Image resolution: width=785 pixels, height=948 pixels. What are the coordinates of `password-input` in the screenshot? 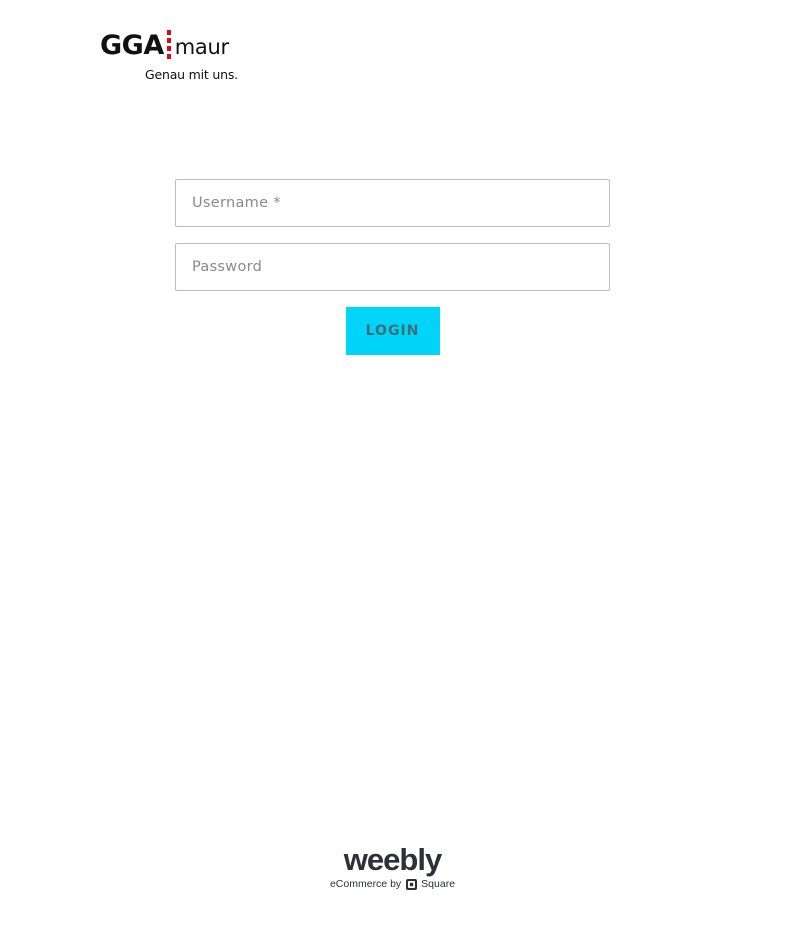 It's located at (392, 267).